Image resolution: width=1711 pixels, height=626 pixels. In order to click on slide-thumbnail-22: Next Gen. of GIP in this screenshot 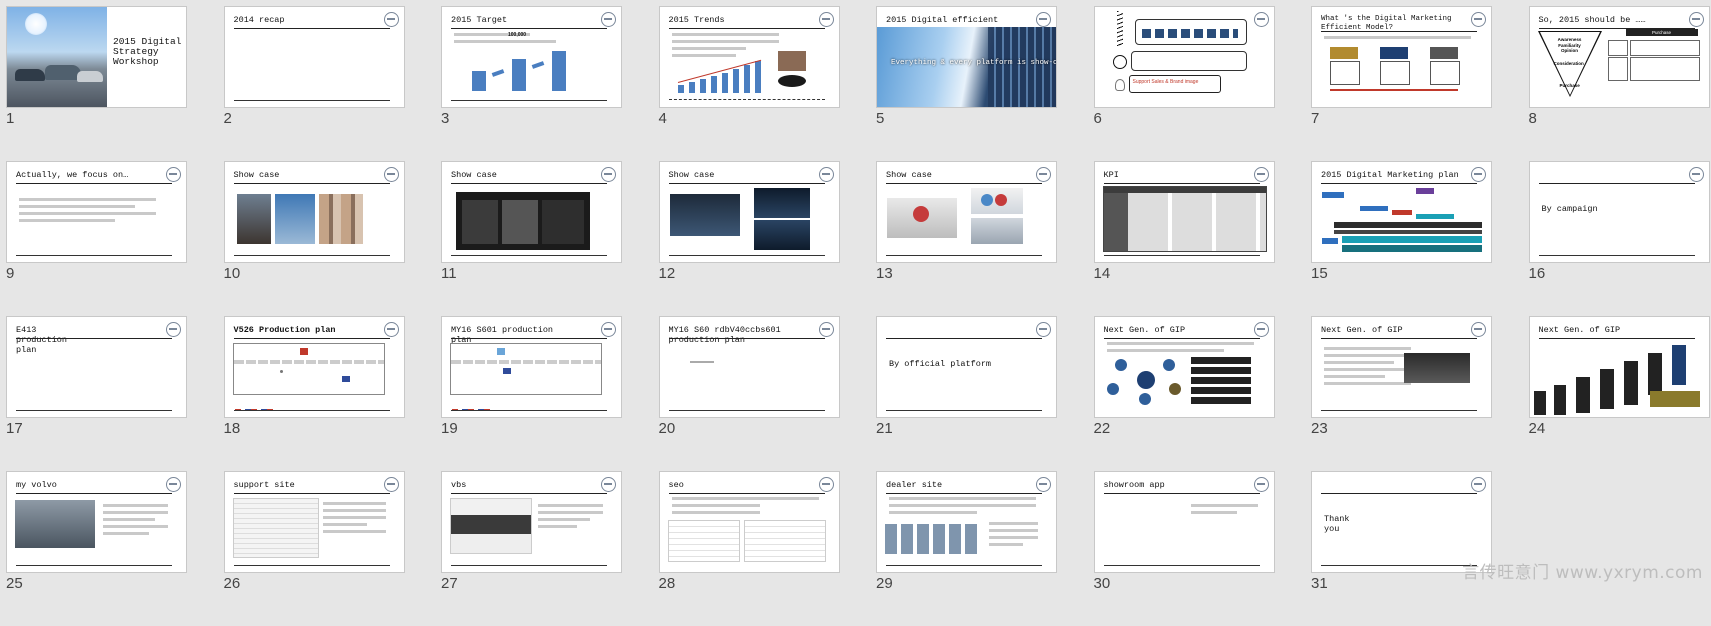, I will do `click(1184, 367)`.